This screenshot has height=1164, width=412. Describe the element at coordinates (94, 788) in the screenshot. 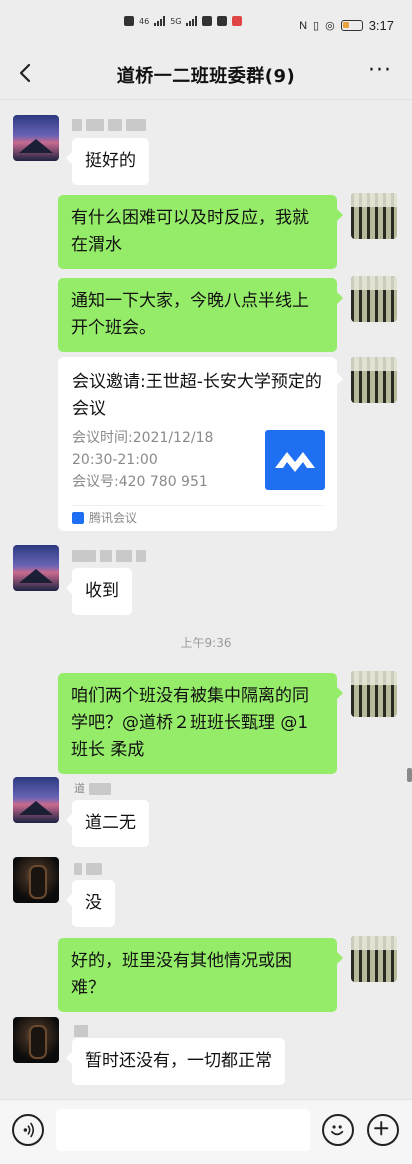

I see `sender-name: 道` at that location.